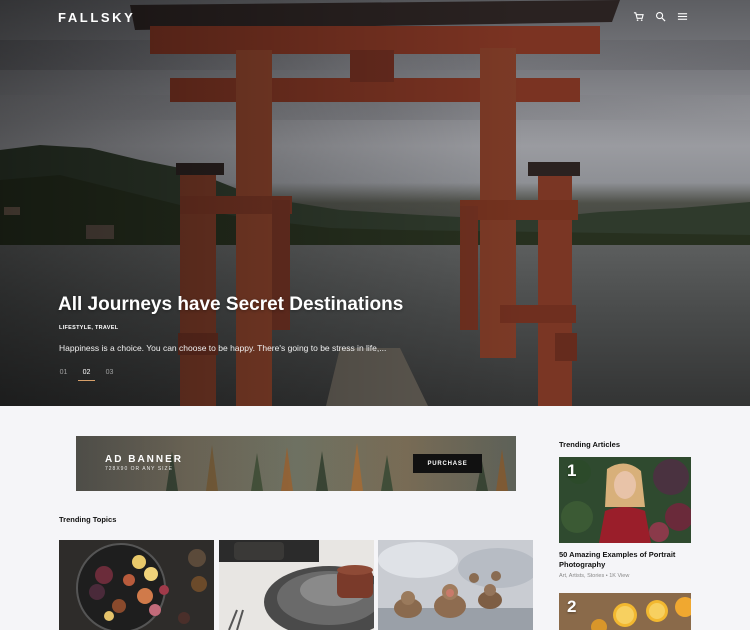  I want to click on topic-card-food, so click(136, 585).